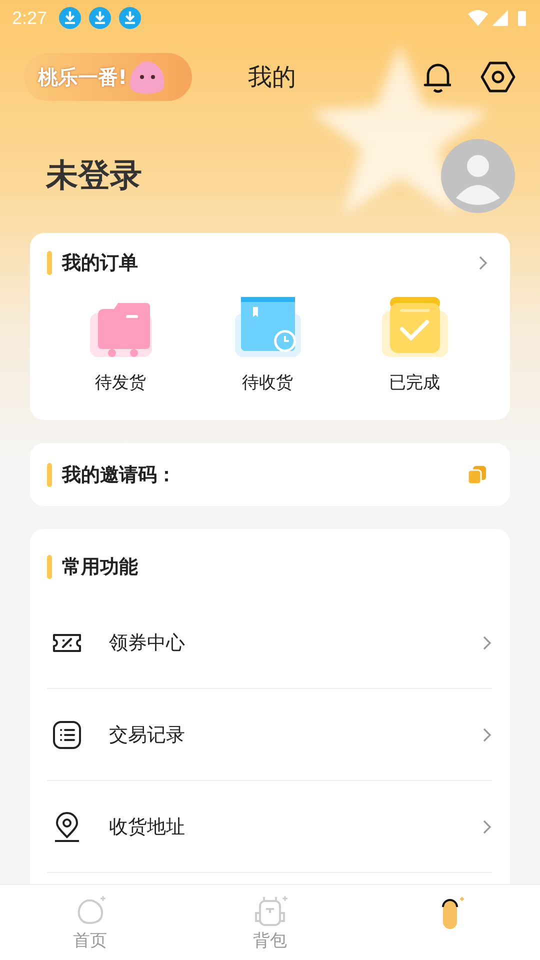 This screenshot has height=960, width=540. I want to click on login-status: 未登录, so click(94, 176).